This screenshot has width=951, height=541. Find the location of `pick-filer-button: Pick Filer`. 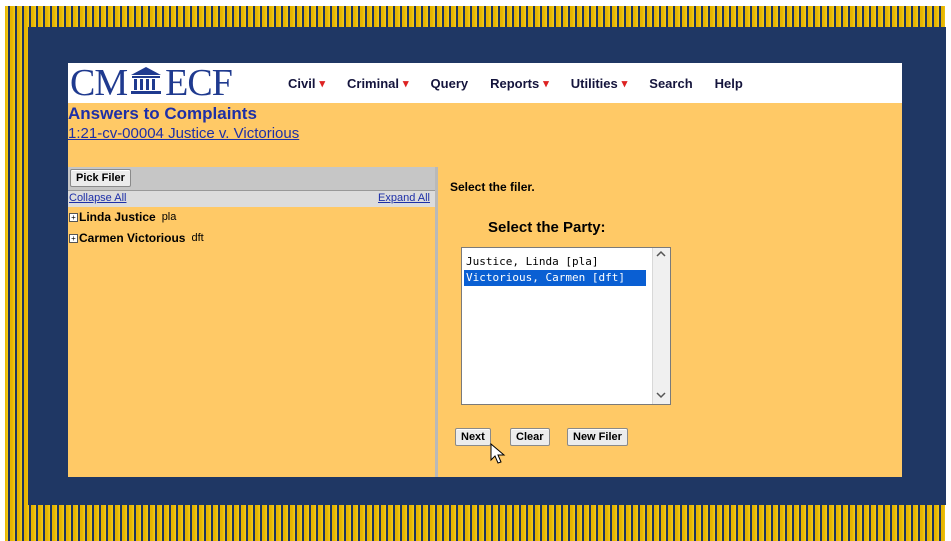

pick-filer-button: Pick Filer is located at coordinates (100, 178).